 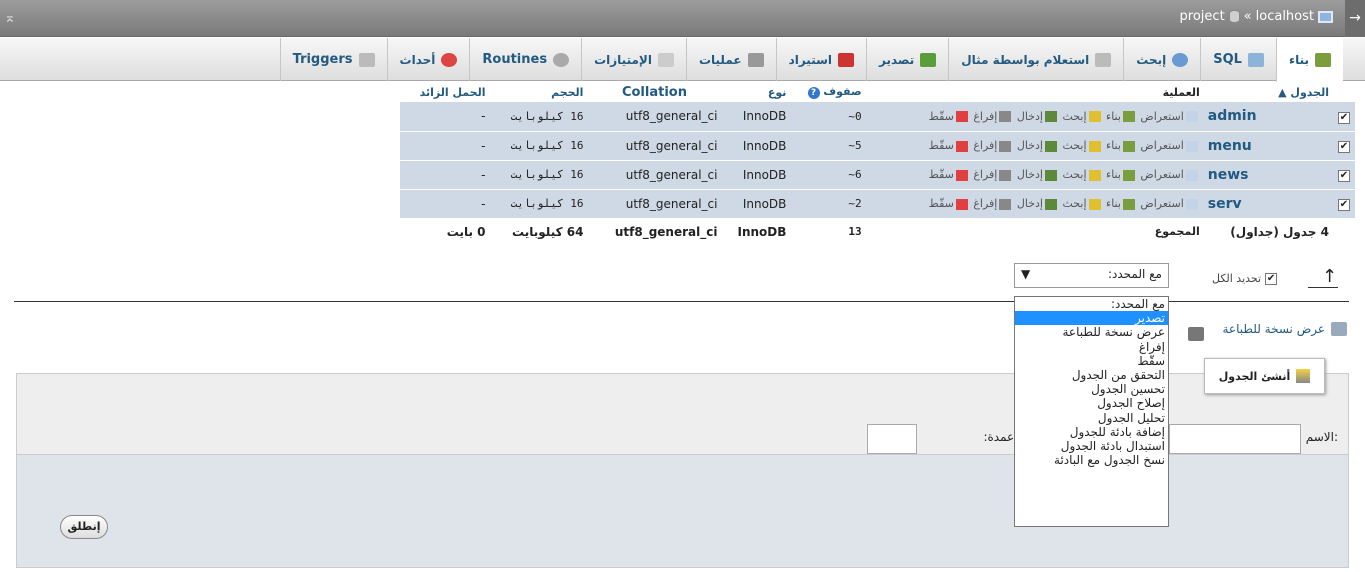 I want to click on row-type: InnoDB, so click(x=756, y=175).